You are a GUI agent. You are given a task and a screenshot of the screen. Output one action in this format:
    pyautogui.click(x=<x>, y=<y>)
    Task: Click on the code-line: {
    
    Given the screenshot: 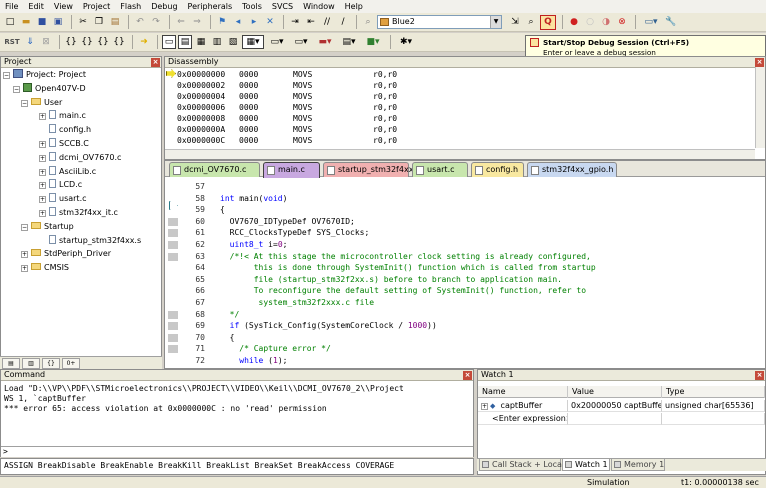 What is the action you would take?
    pyautogui.click(x=222, y=210)
    